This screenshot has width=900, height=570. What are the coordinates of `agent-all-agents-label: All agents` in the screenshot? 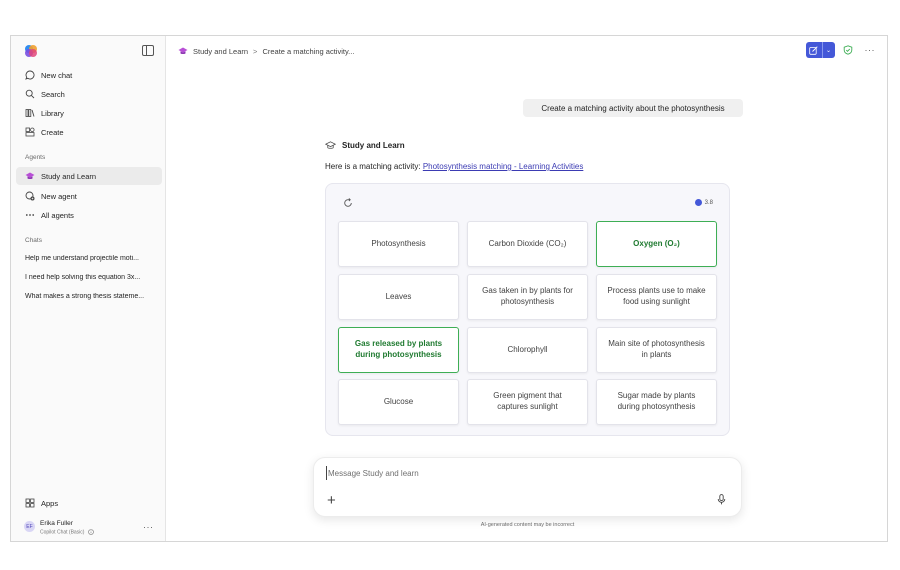 It's located at (57, 215).